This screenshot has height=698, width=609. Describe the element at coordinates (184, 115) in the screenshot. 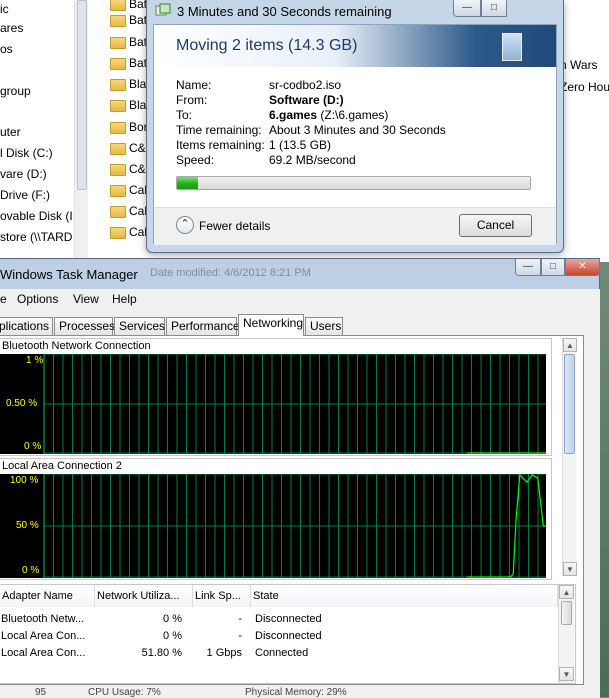

I see `to-label: To:` at that location.